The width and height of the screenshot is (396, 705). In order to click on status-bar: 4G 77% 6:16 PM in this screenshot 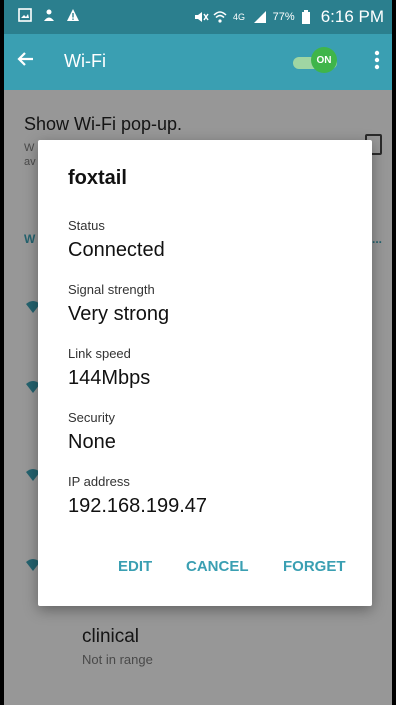, I will do `click(198, 17)`.